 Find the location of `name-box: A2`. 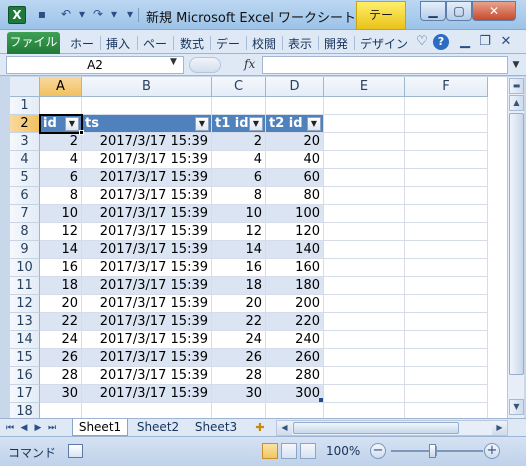

name-box: A2 is located at coordinates (95, 65).